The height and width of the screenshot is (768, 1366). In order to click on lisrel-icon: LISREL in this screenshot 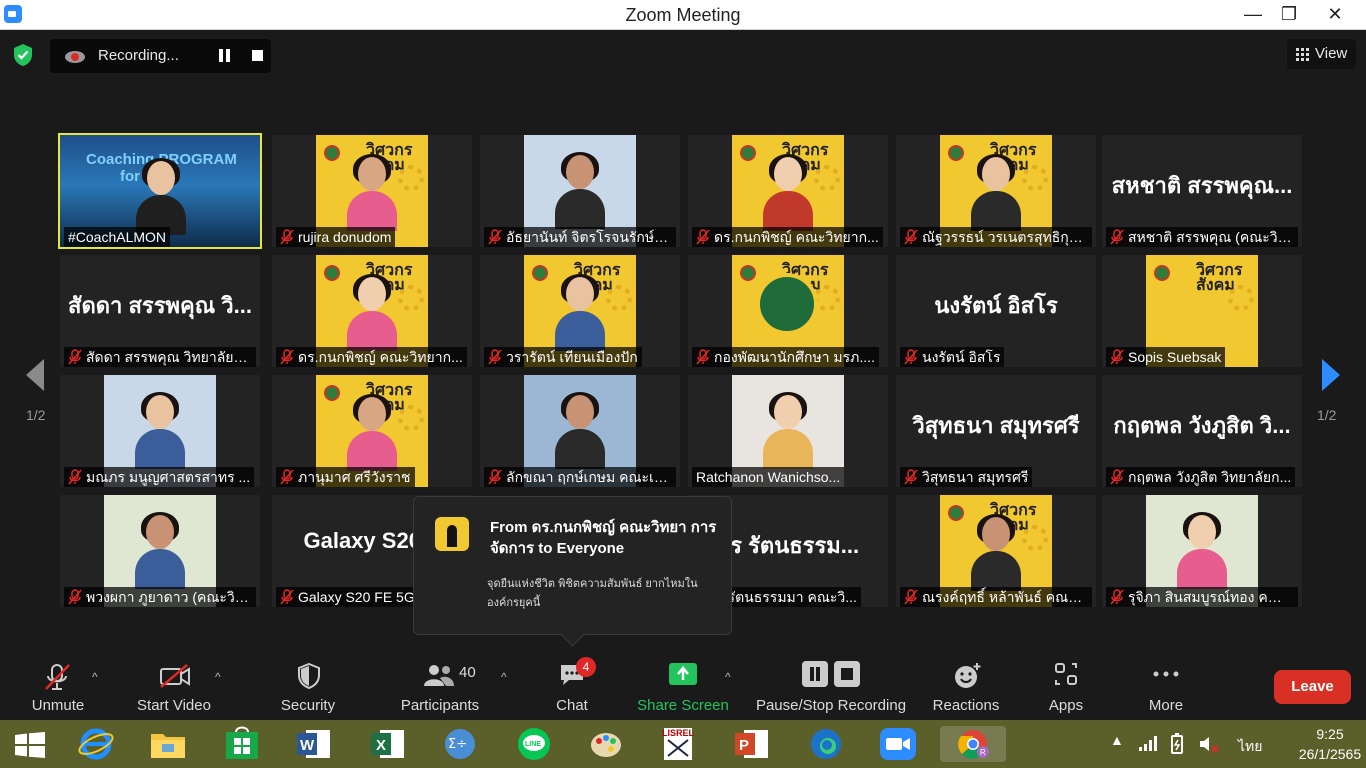, I will do `click(678, 744)`.